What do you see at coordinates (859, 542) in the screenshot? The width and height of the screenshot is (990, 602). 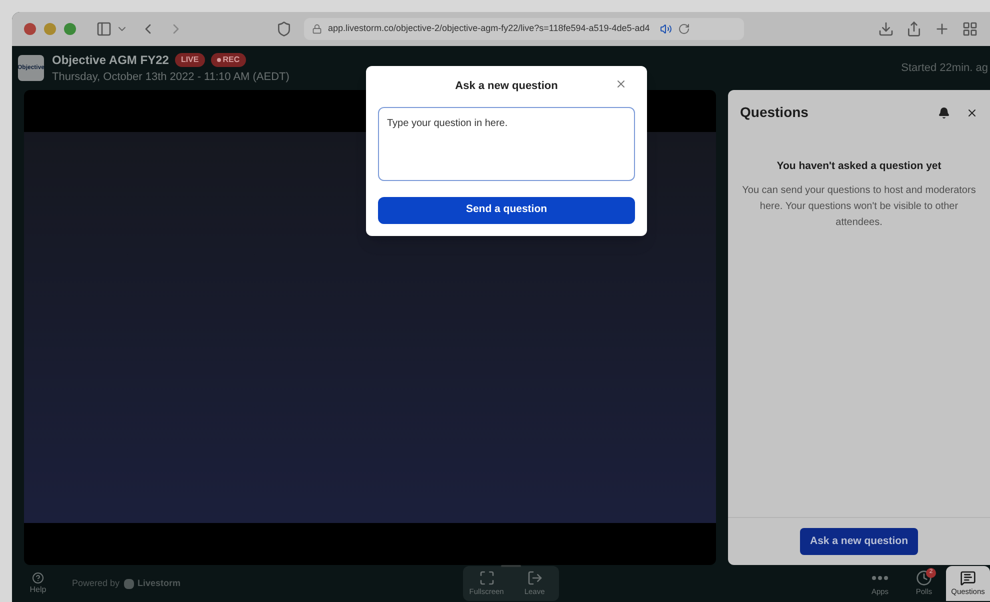 I see `ask-question-button: Ask a new question` at bounding box center [859, 542].